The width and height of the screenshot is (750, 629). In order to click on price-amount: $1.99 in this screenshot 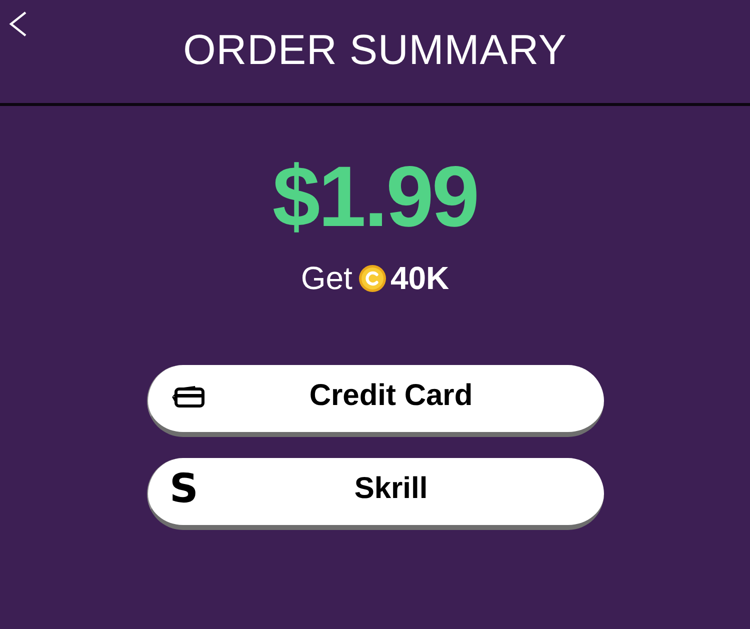, I will do `click(375, 197)`.